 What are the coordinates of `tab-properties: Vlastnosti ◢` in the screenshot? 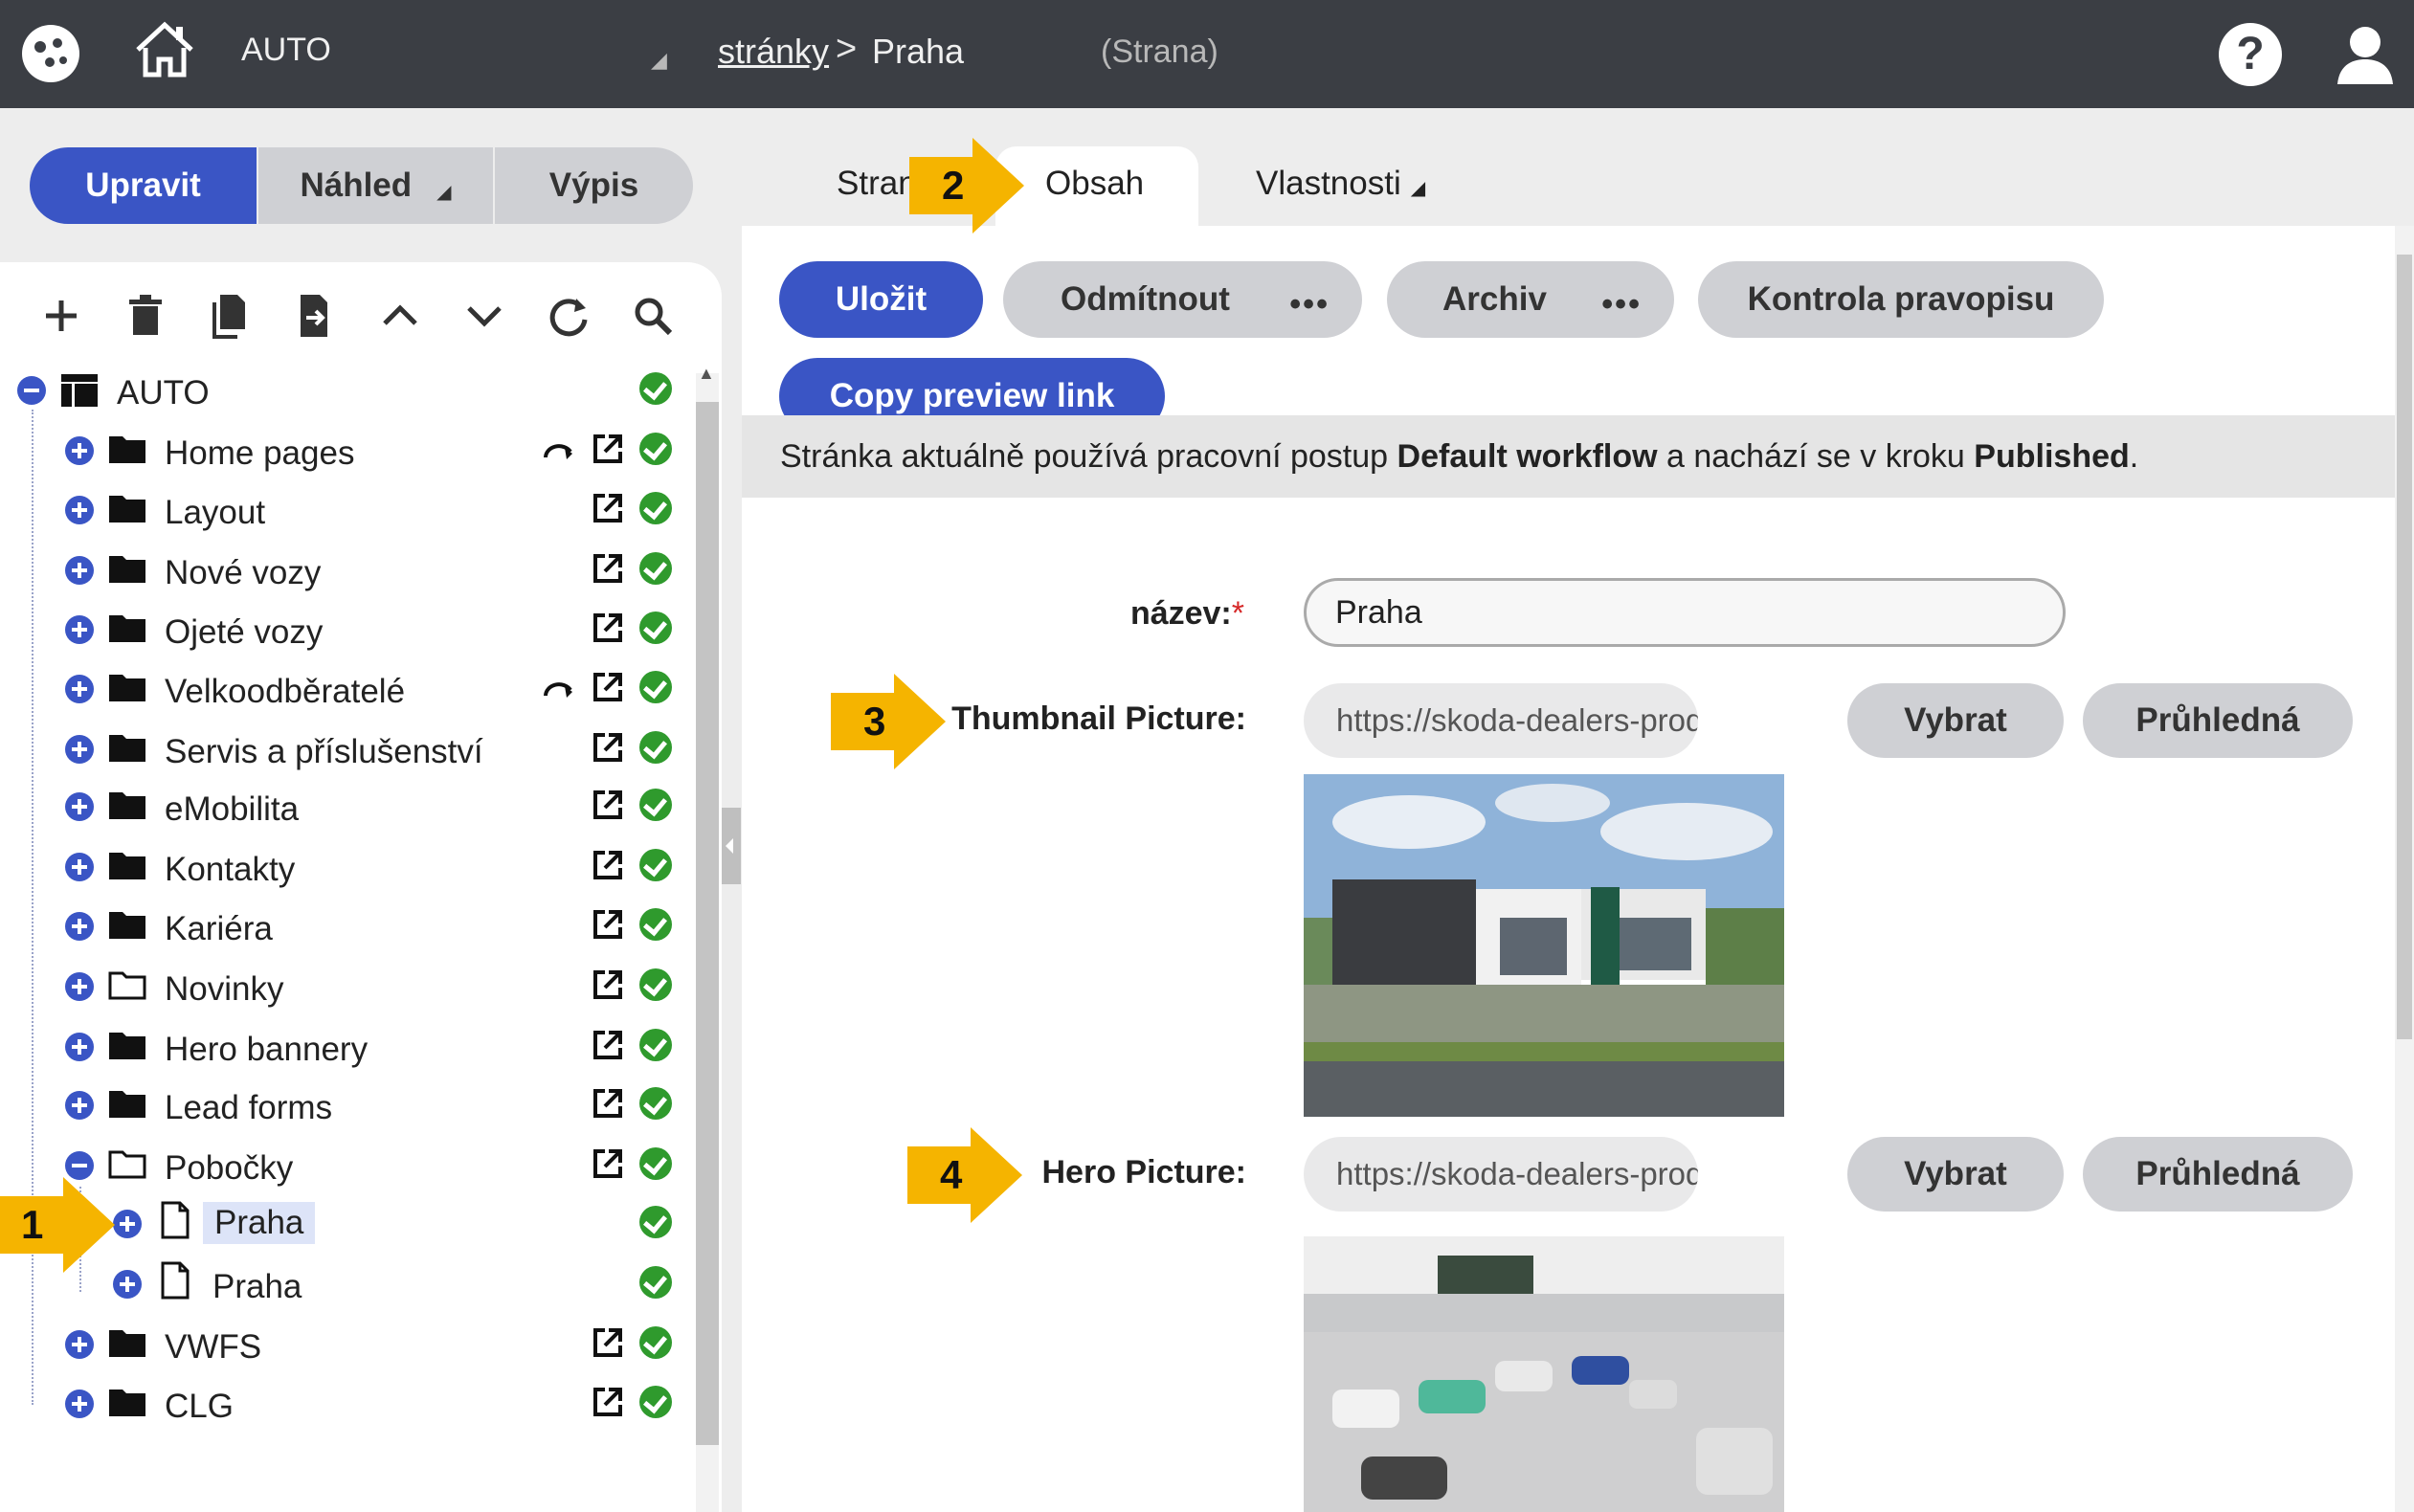 It's located at (1341, 184).